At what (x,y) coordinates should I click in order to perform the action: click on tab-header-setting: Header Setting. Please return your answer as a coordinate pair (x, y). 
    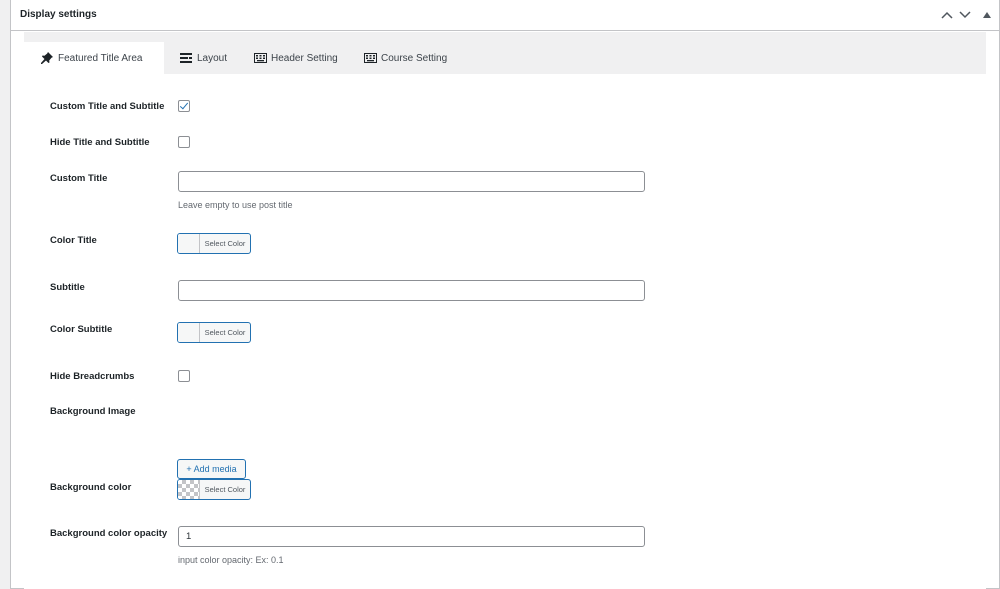
    Looking at the image, I should click on (298, 58).